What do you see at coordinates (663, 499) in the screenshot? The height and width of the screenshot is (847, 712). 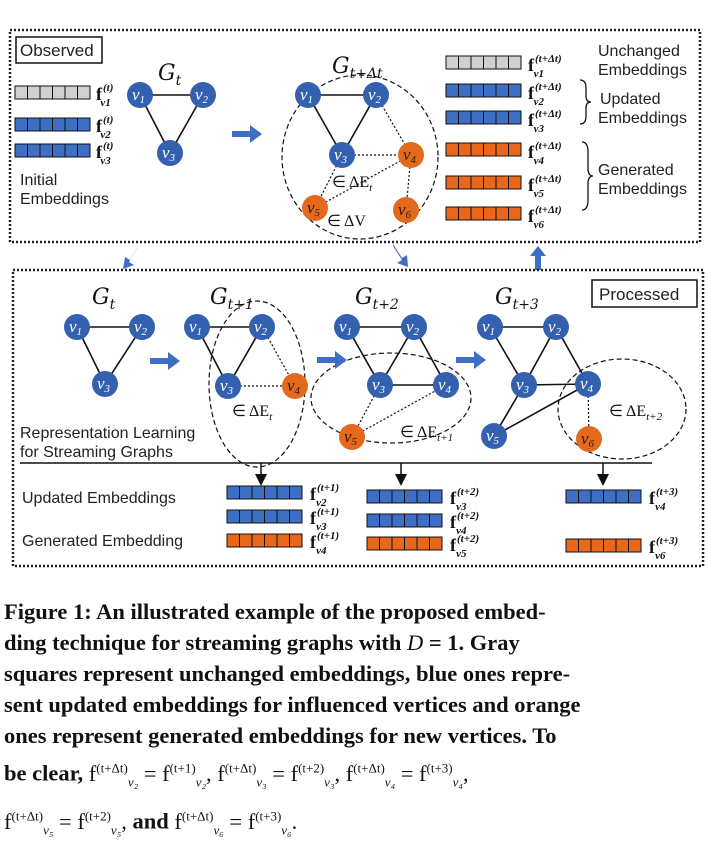 I see `embedding-symbol: f(t+3) v4` at bounding box center [663, 499].